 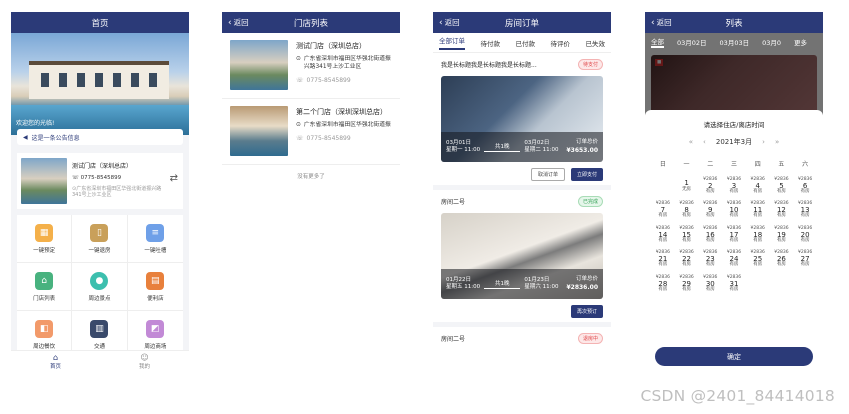 What do you see at coordinates (805, 235) in the screenshot?
I see `calendar-day: ¥2836 20 有房` at bounding box center [805, 235].